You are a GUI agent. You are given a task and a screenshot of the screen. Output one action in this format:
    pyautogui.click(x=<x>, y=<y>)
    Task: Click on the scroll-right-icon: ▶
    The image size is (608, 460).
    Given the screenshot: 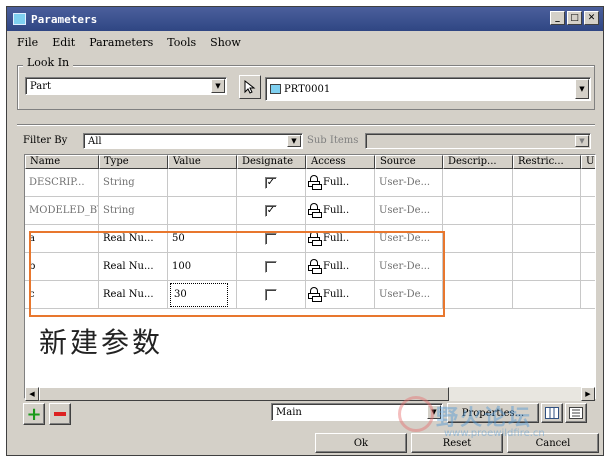 What is the action you would take?
    pyautogui.click(x=588, y=394)
    